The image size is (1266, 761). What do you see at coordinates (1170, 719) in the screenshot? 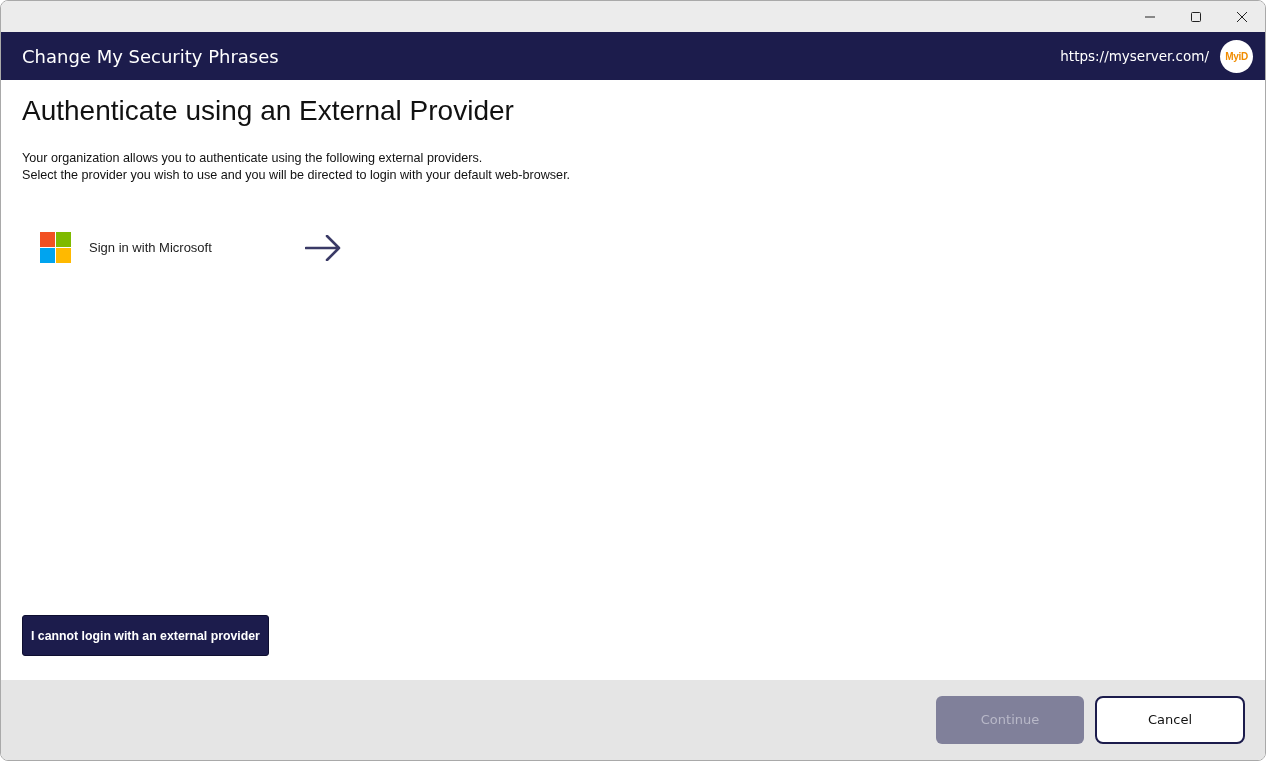
I see `cancel-button: Cancel` at bounding box center [1170, 719].